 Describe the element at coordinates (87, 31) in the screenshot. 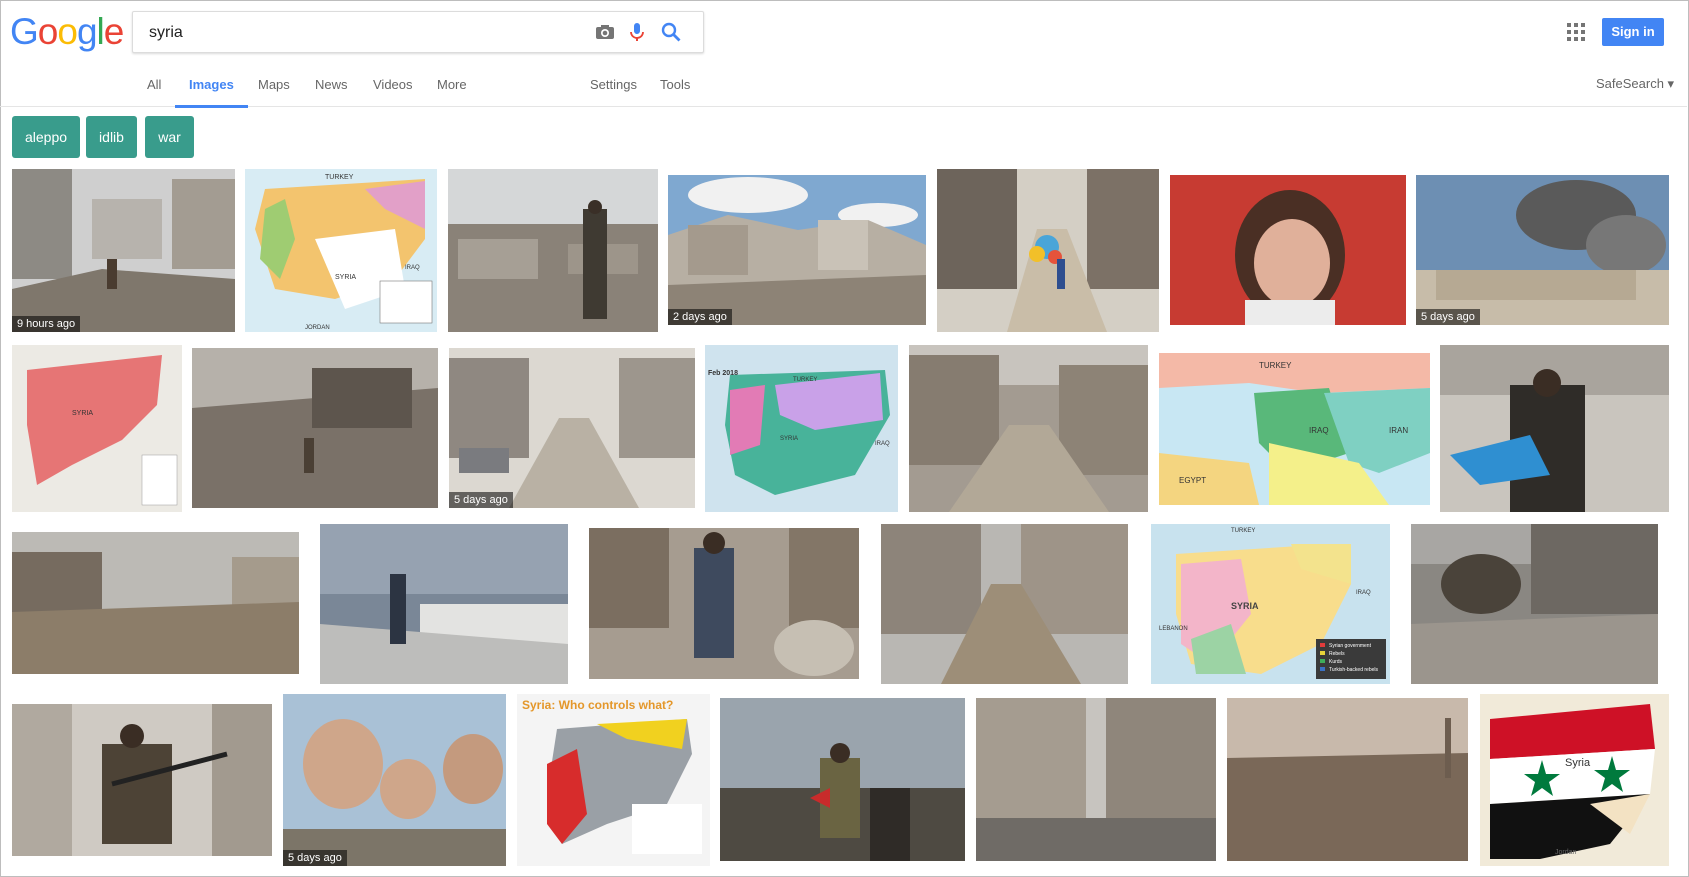

I see `logo-letter-4: g` at that location.